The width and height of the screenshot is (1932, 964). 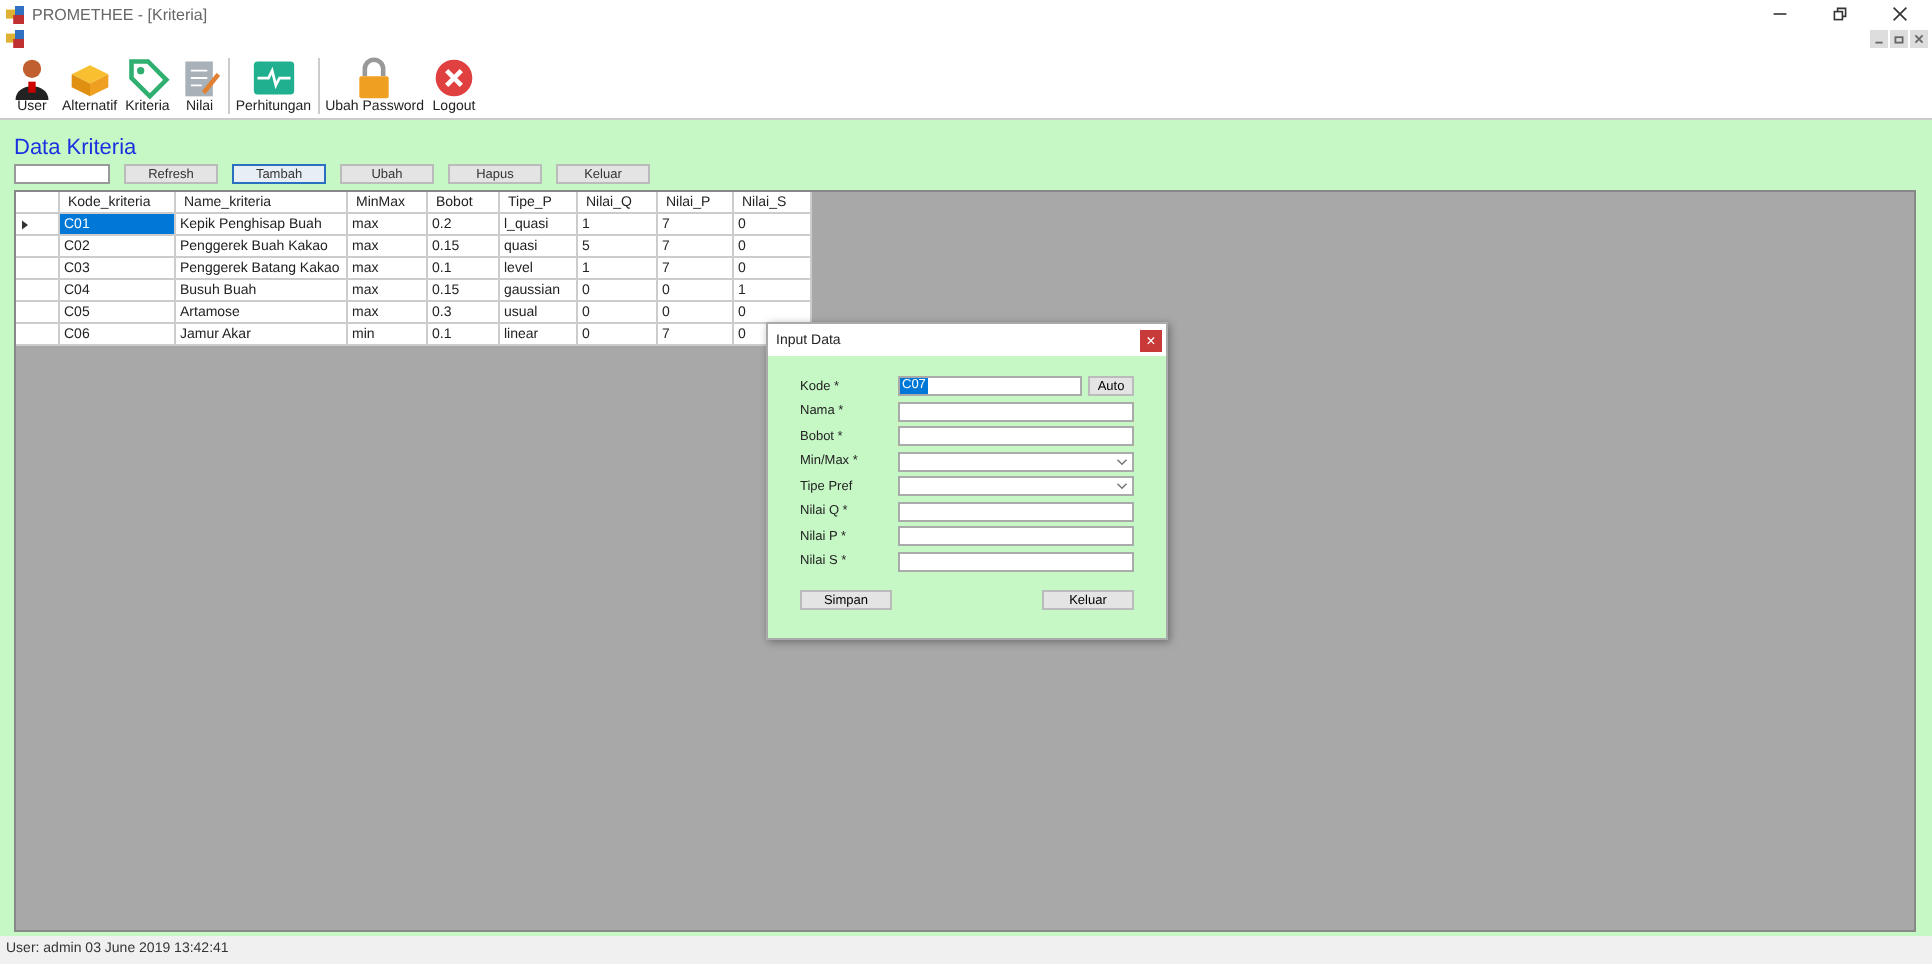 What do you see at coordinates (62, 174) in the screenshot?
I see `search-field` at bounding box center [62, 174].